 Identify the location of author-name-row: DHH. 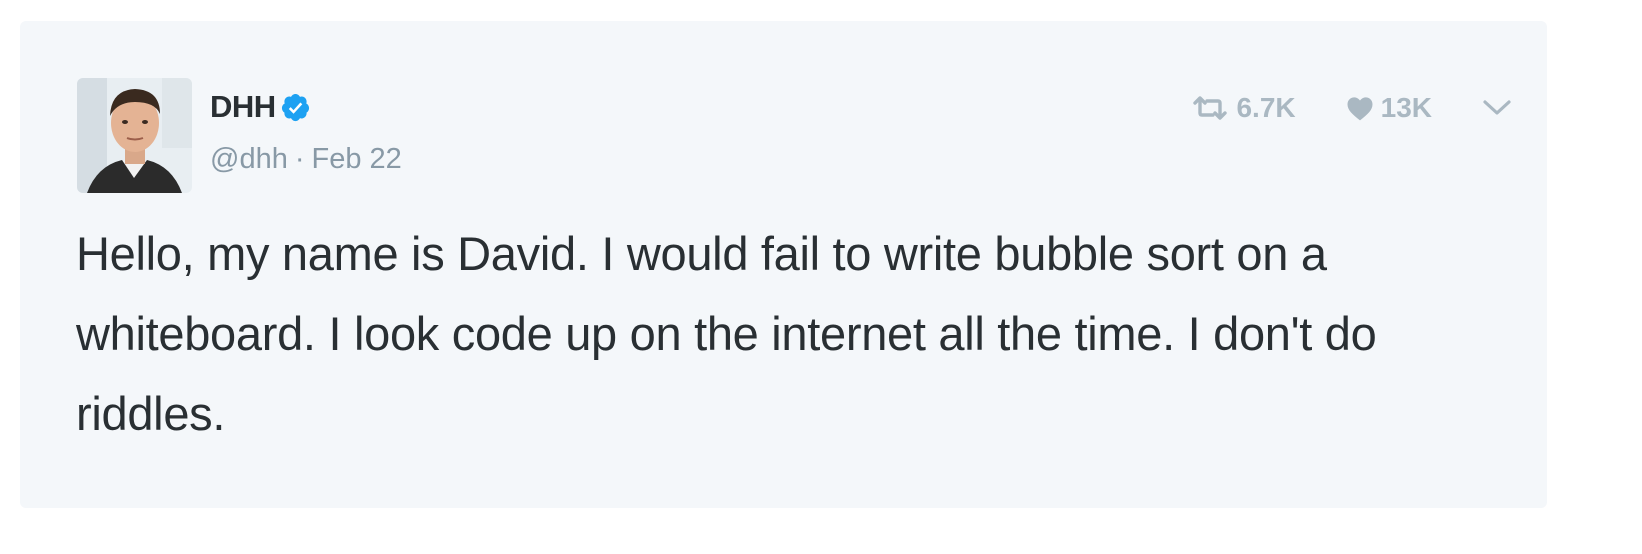
(260, 107).